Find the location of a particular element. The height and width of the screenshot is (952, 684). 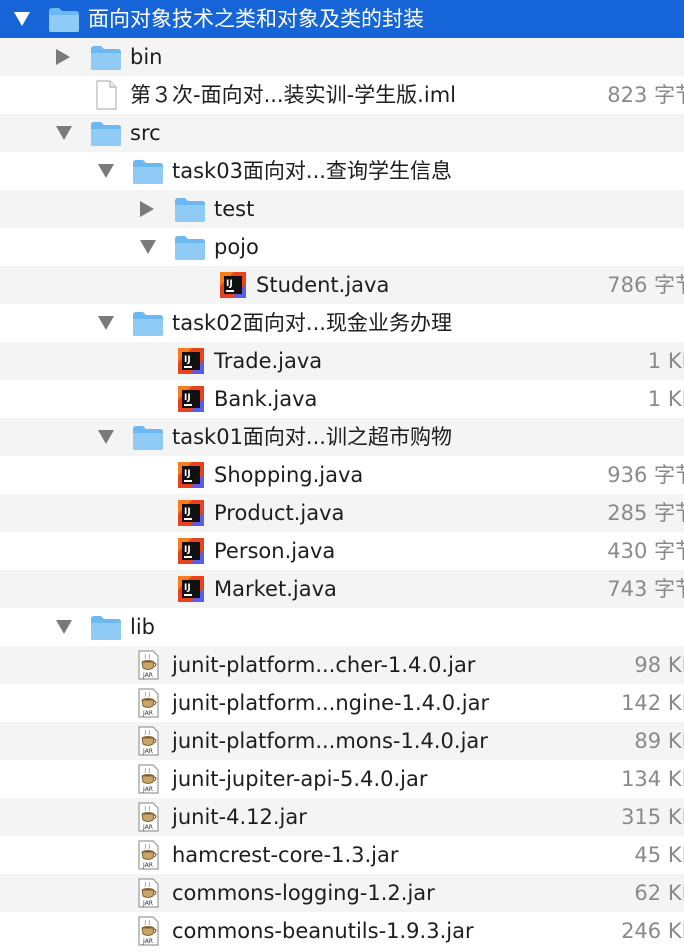

item-size: 89 KB is located at coordinates (659, 741).